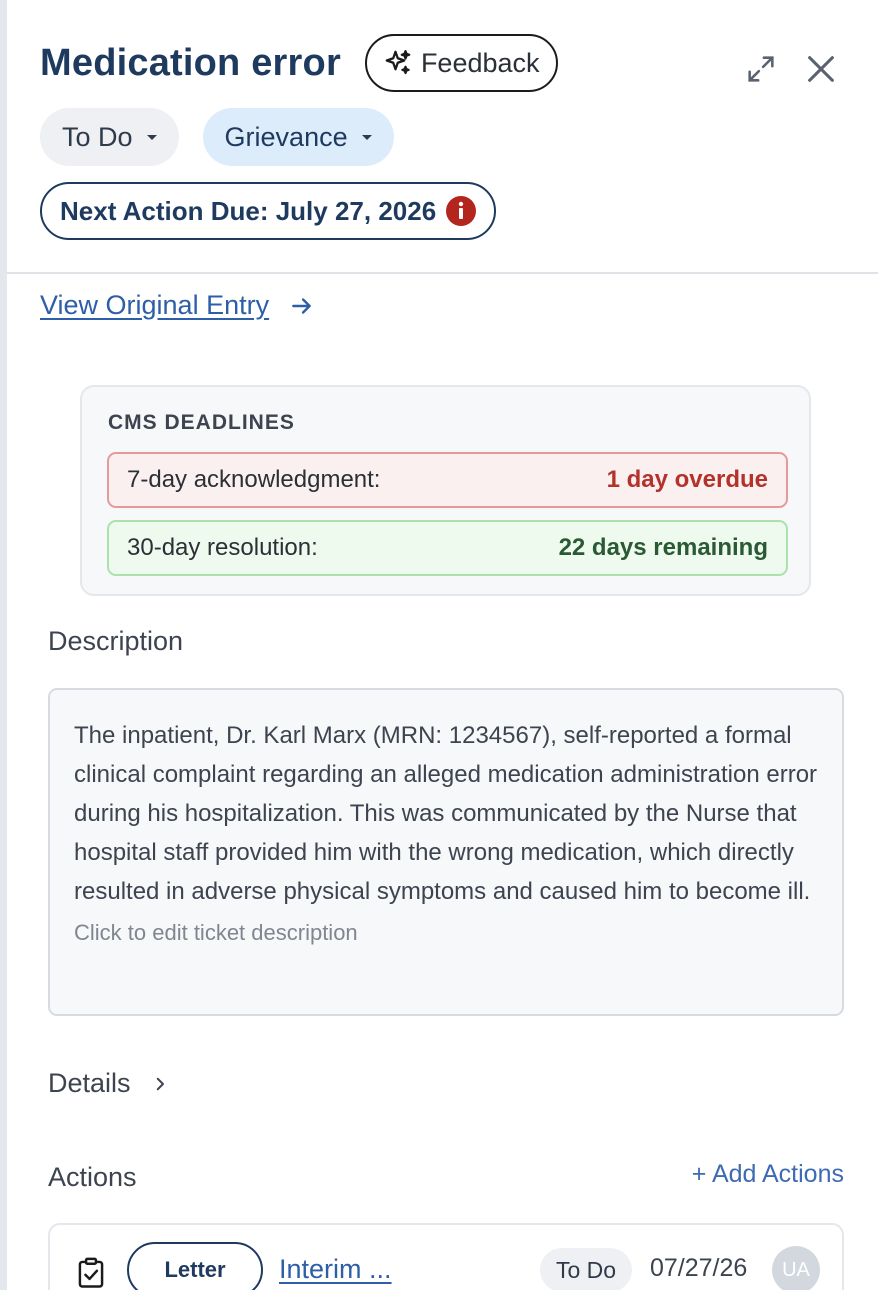 This screenshot has height=1290, width=878. I want to click on deadline-value: 1 day overdue, so click(687, 479).